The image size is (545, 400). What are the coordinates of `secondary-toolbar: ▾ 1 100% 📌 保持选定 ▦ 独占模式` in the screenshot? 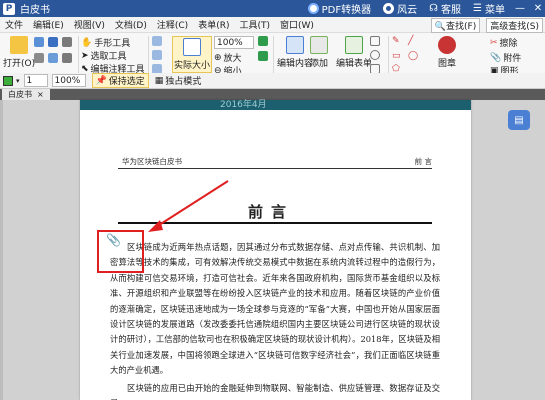 It's located at (272, 81).